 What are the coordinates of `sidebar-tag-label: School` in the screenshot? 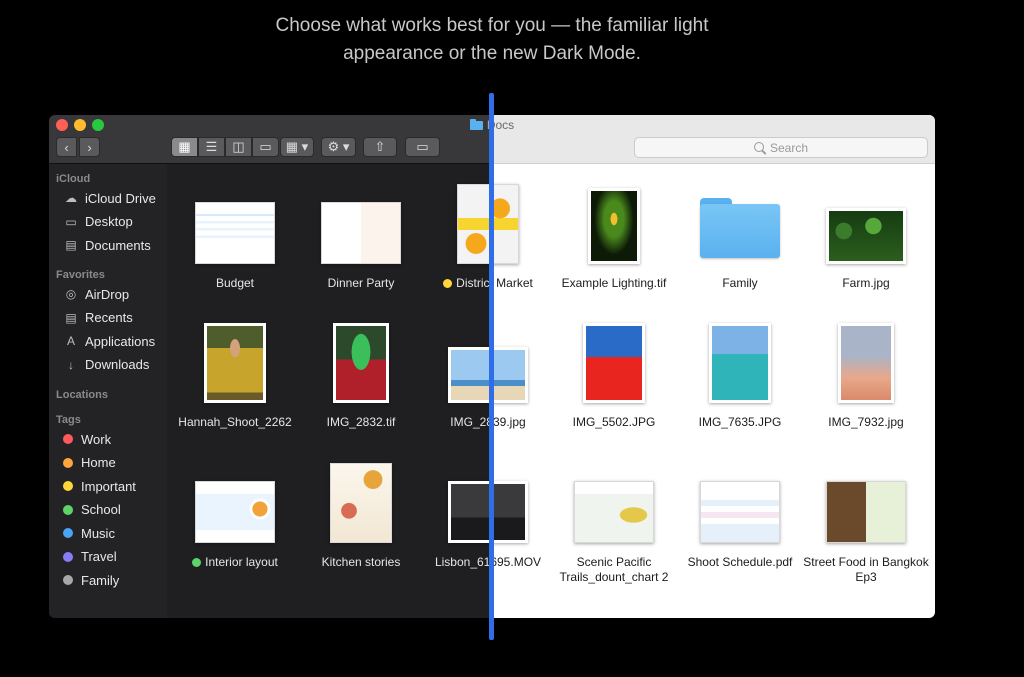 It's located at (101, 509).